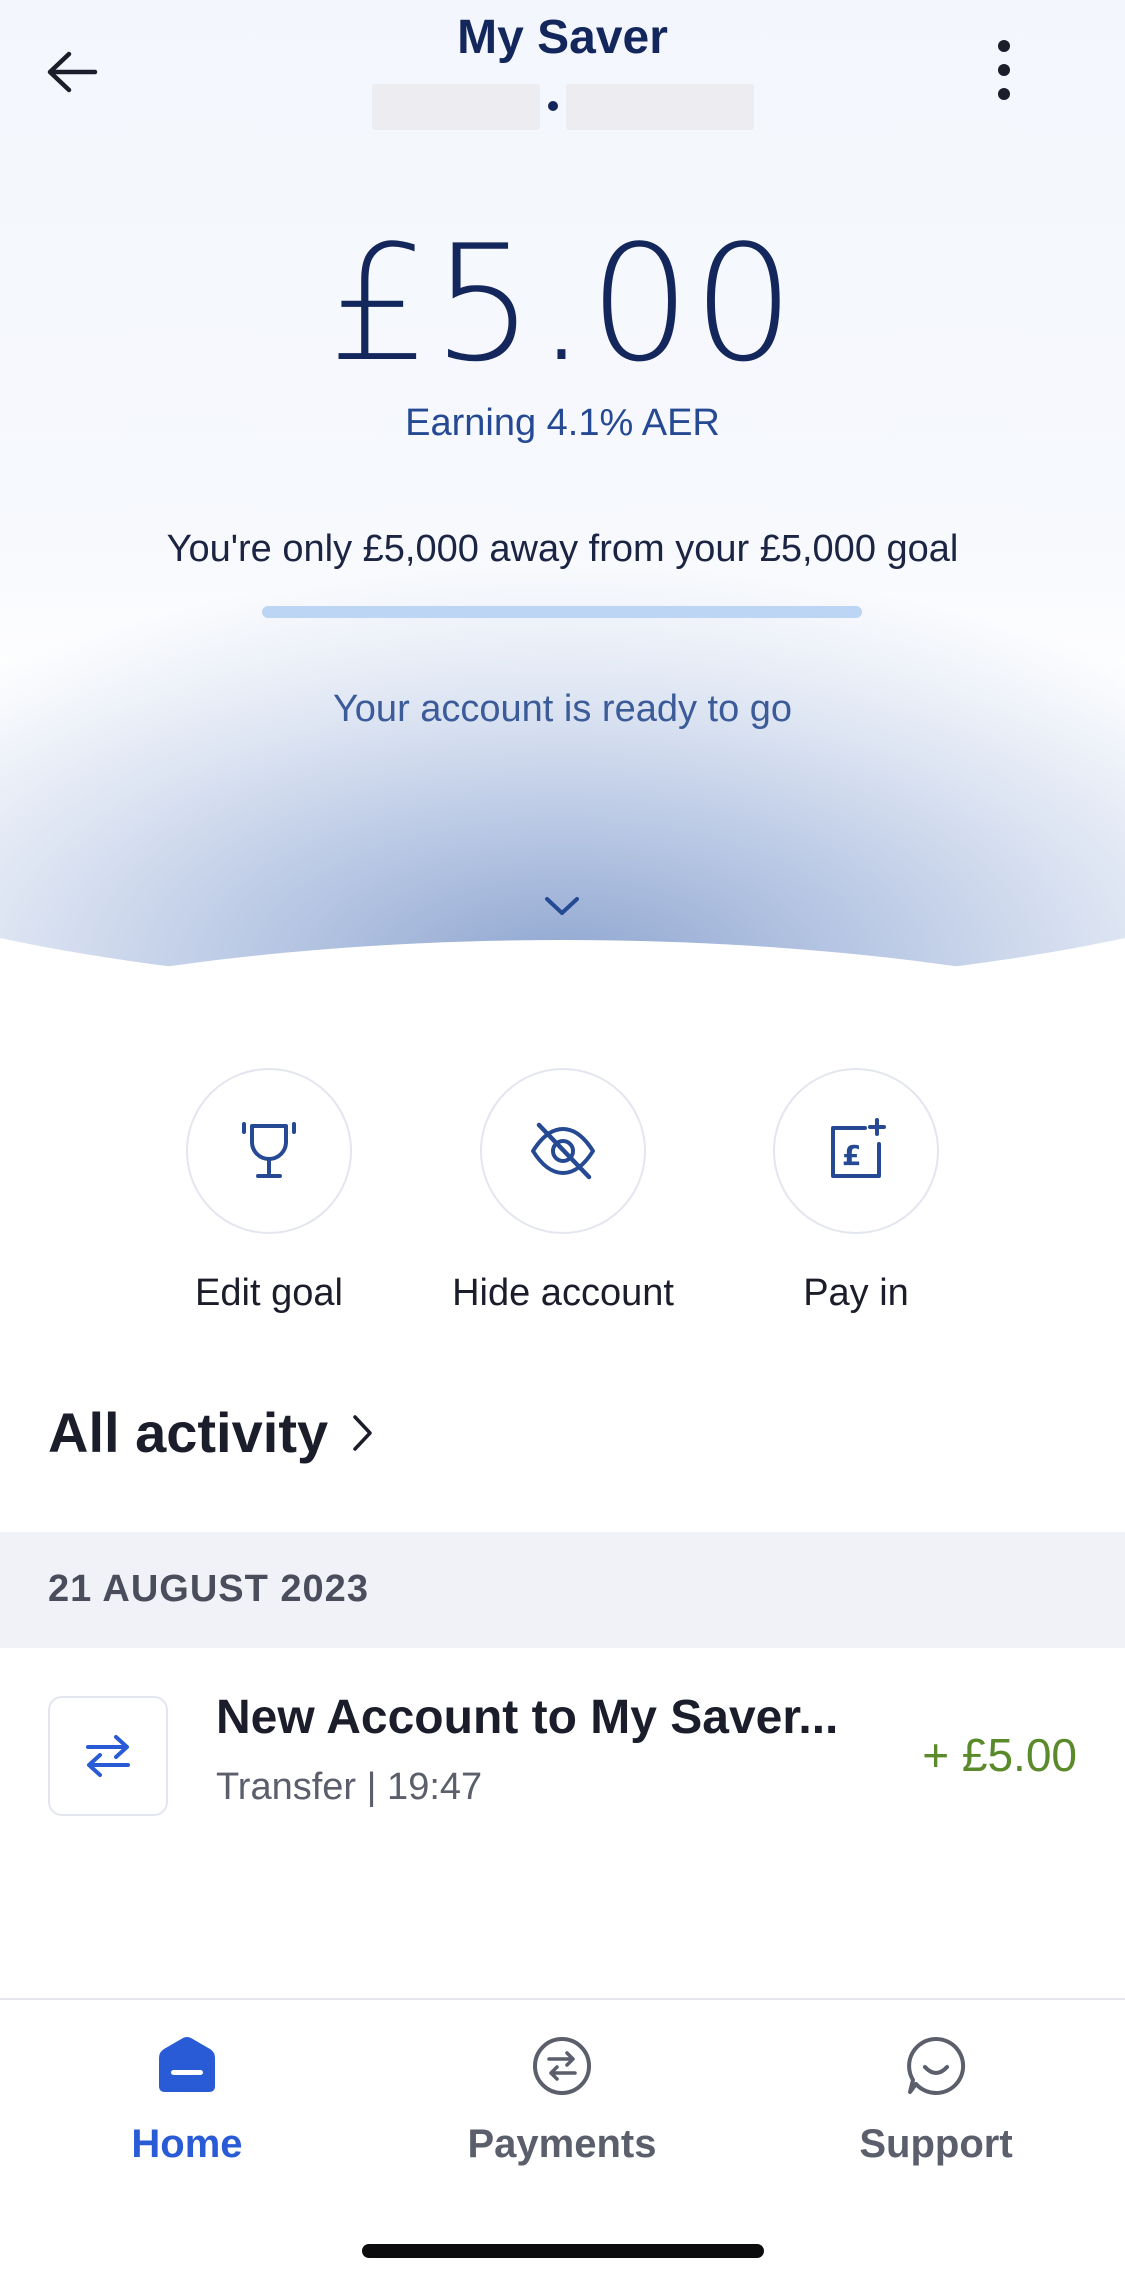 The image size is (1125, 2284). What do you see at coordinates (349, 1787) in the screenshot?
I see `transaction-meta: Transfer | 19:47` at bounding box center [349, 1787].